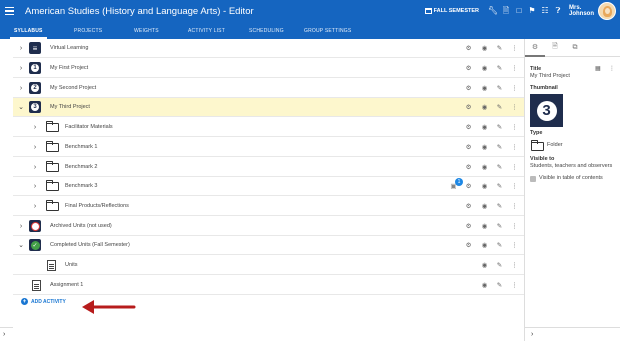  What do you see at coordinates (268, 147) in the screenshot?
I see `list-item: › Benchmark 1 ⚙ ◉ ✎ ⋮` at bounding box center [268, 147].